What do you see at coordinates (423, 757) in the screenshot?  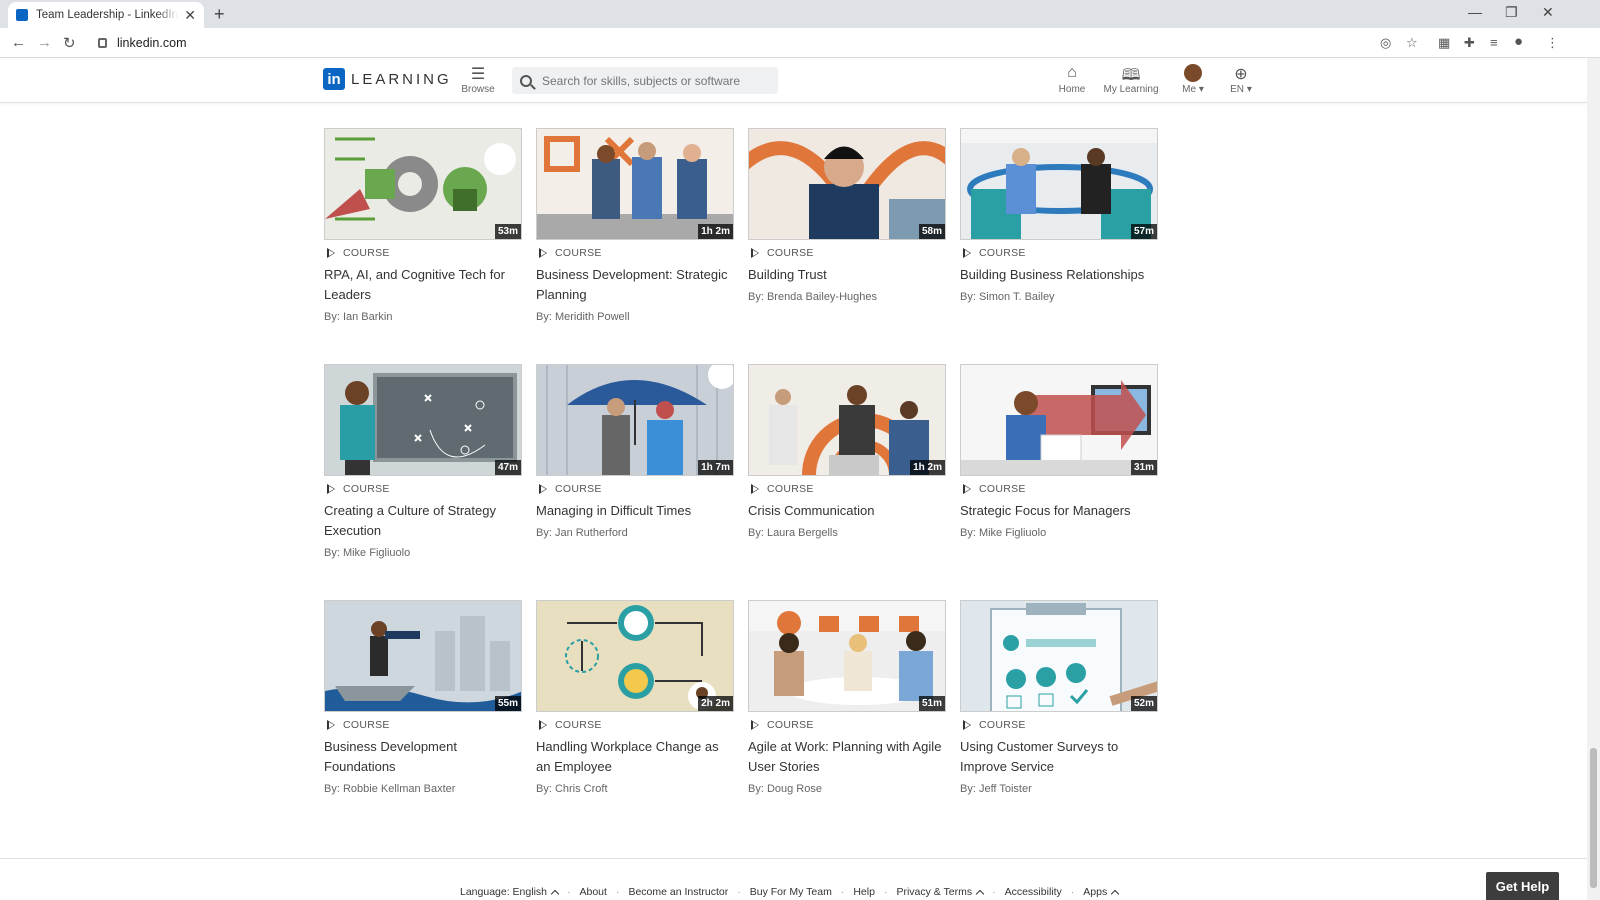 I see `course-title: Business Development Foundations` at bounding box center [423, 757].